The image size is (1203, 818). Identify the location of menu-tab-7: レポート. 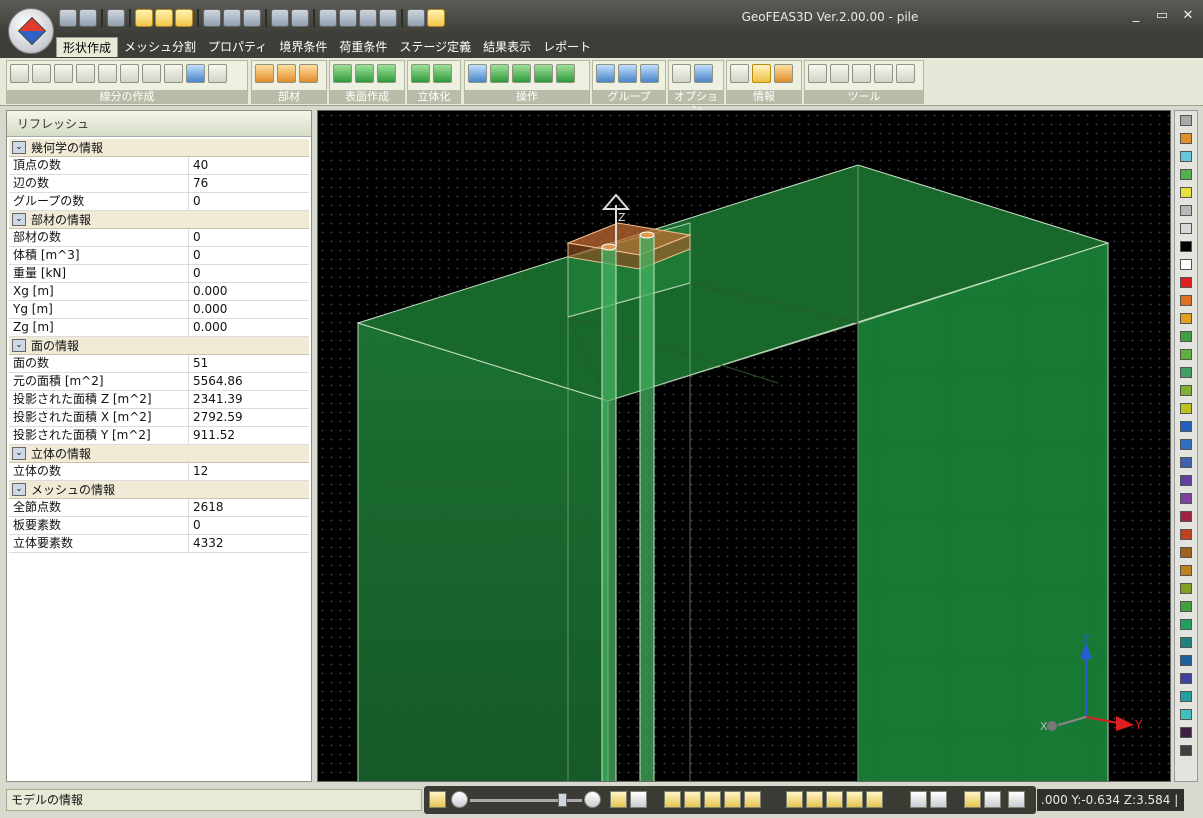
(567, 47).